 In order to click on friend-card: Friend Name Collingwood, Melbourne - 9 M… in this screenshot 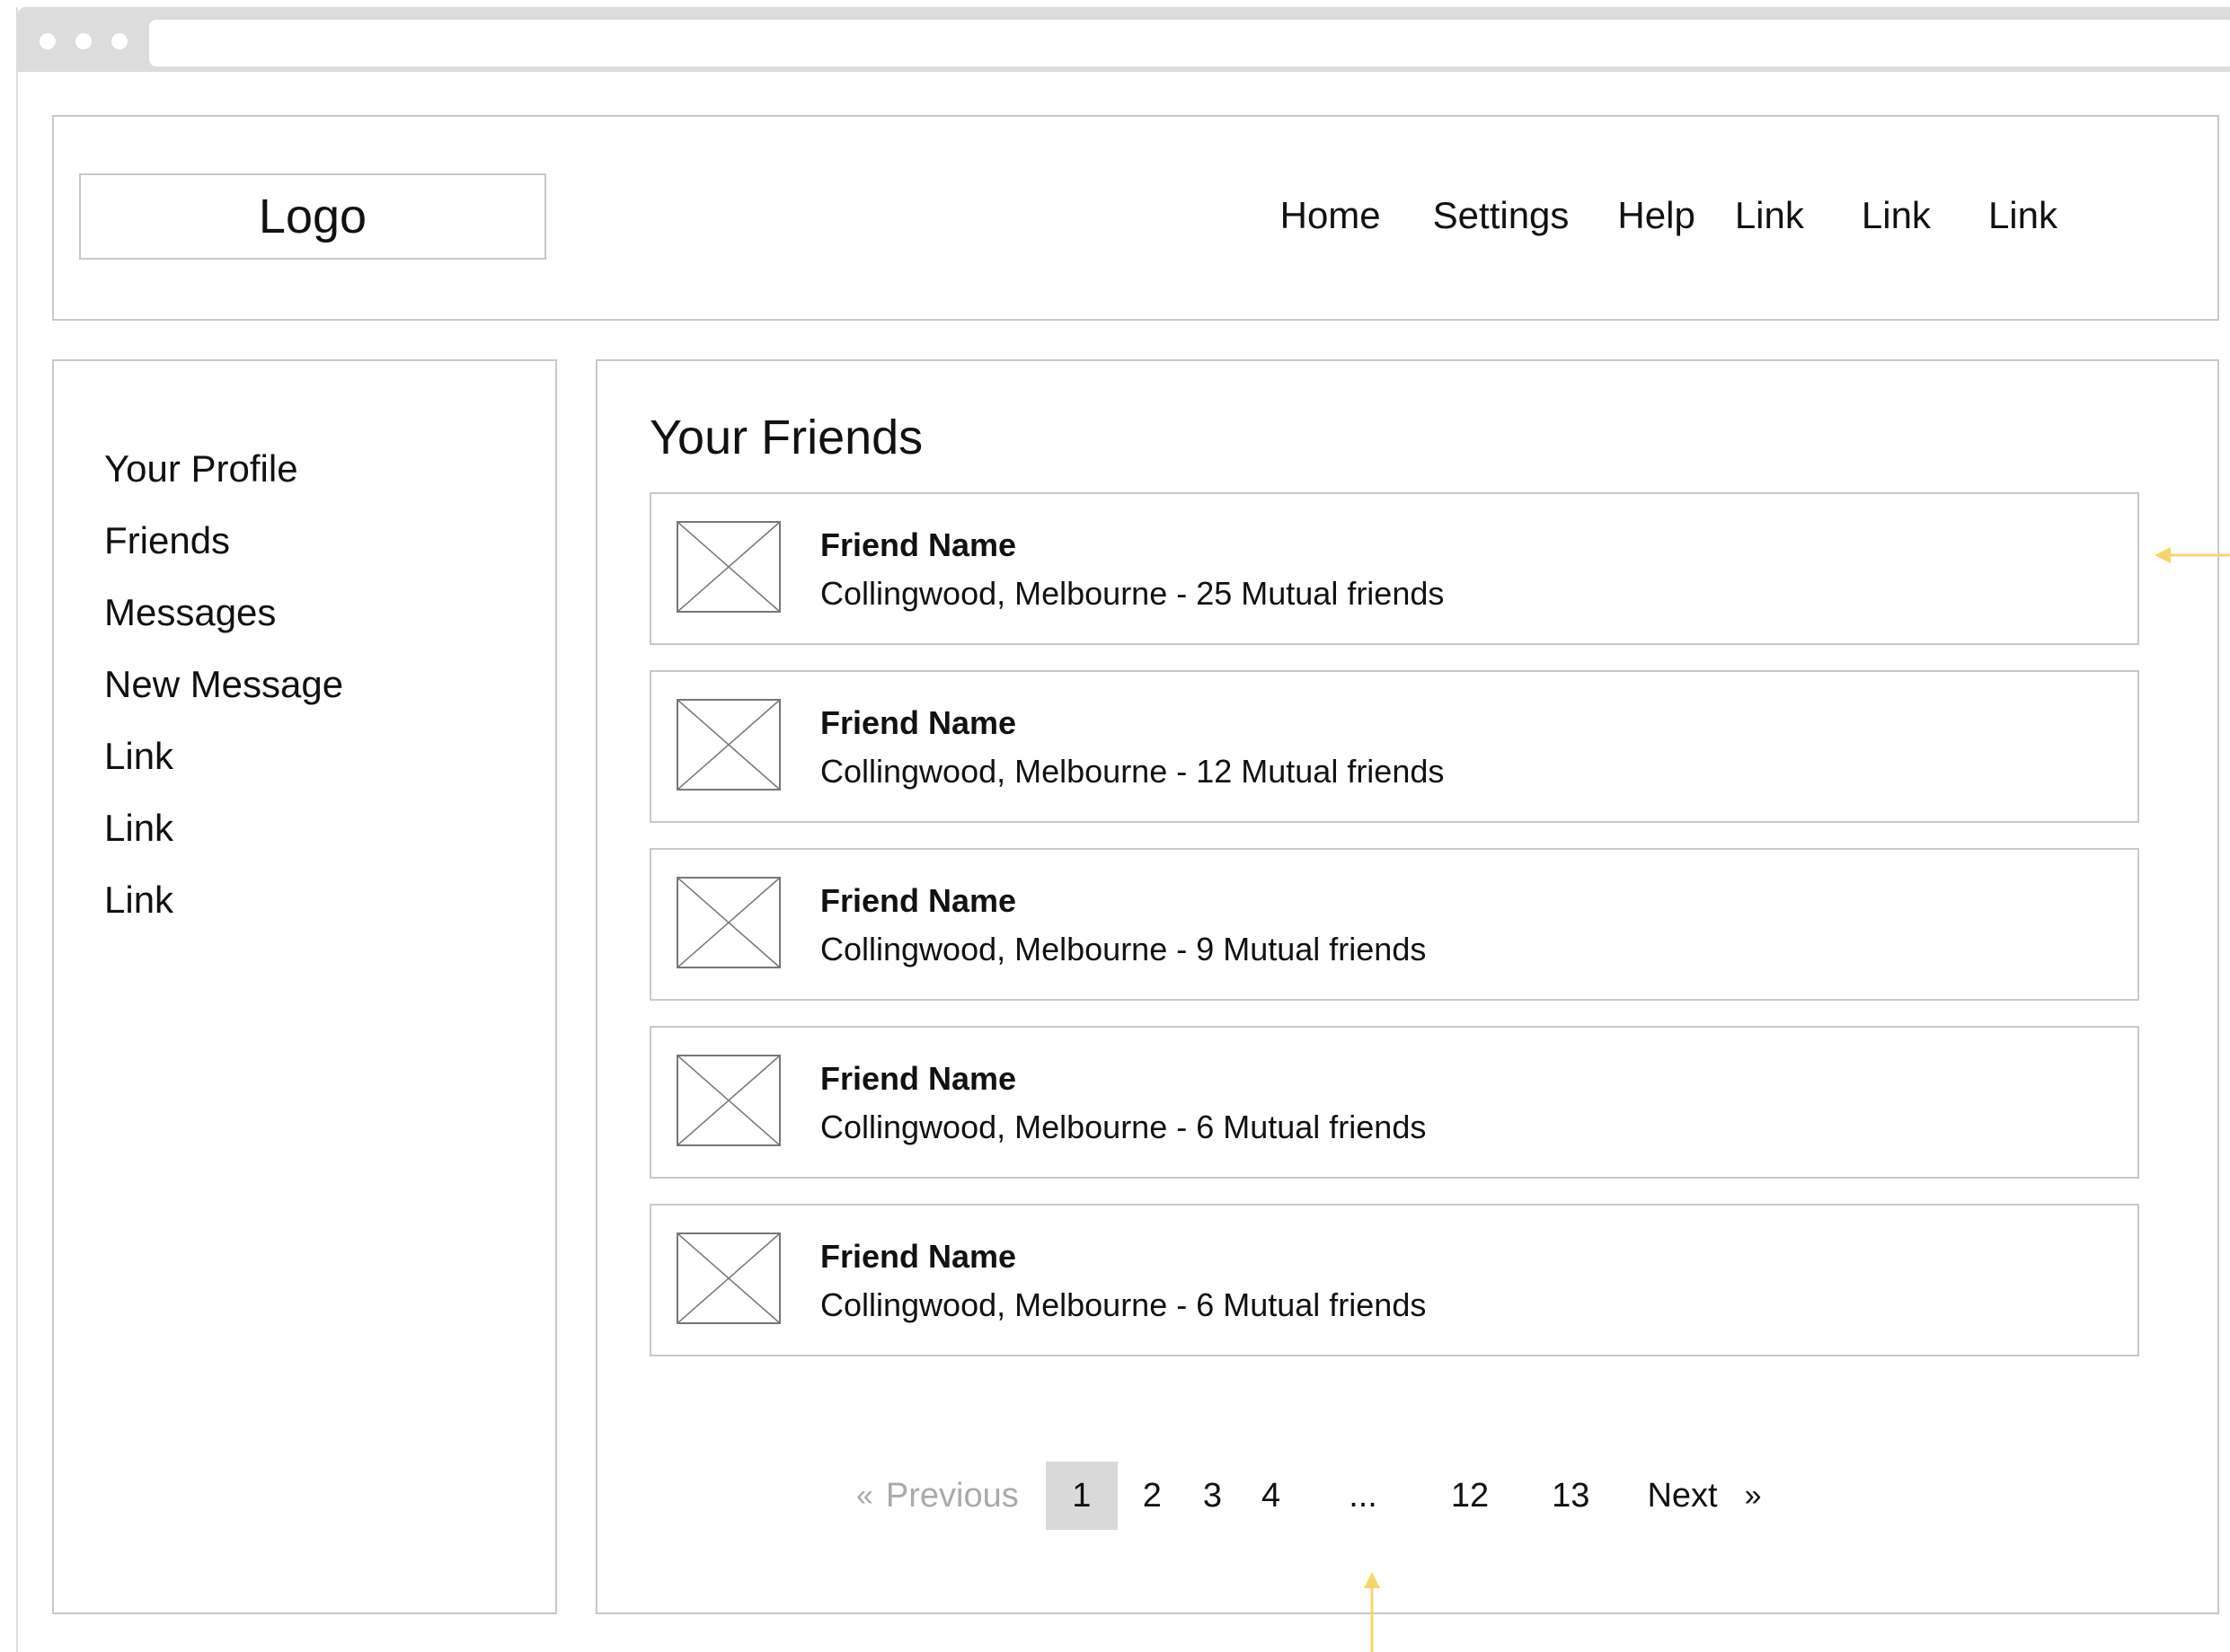, I will do `click(1394, 924)`.